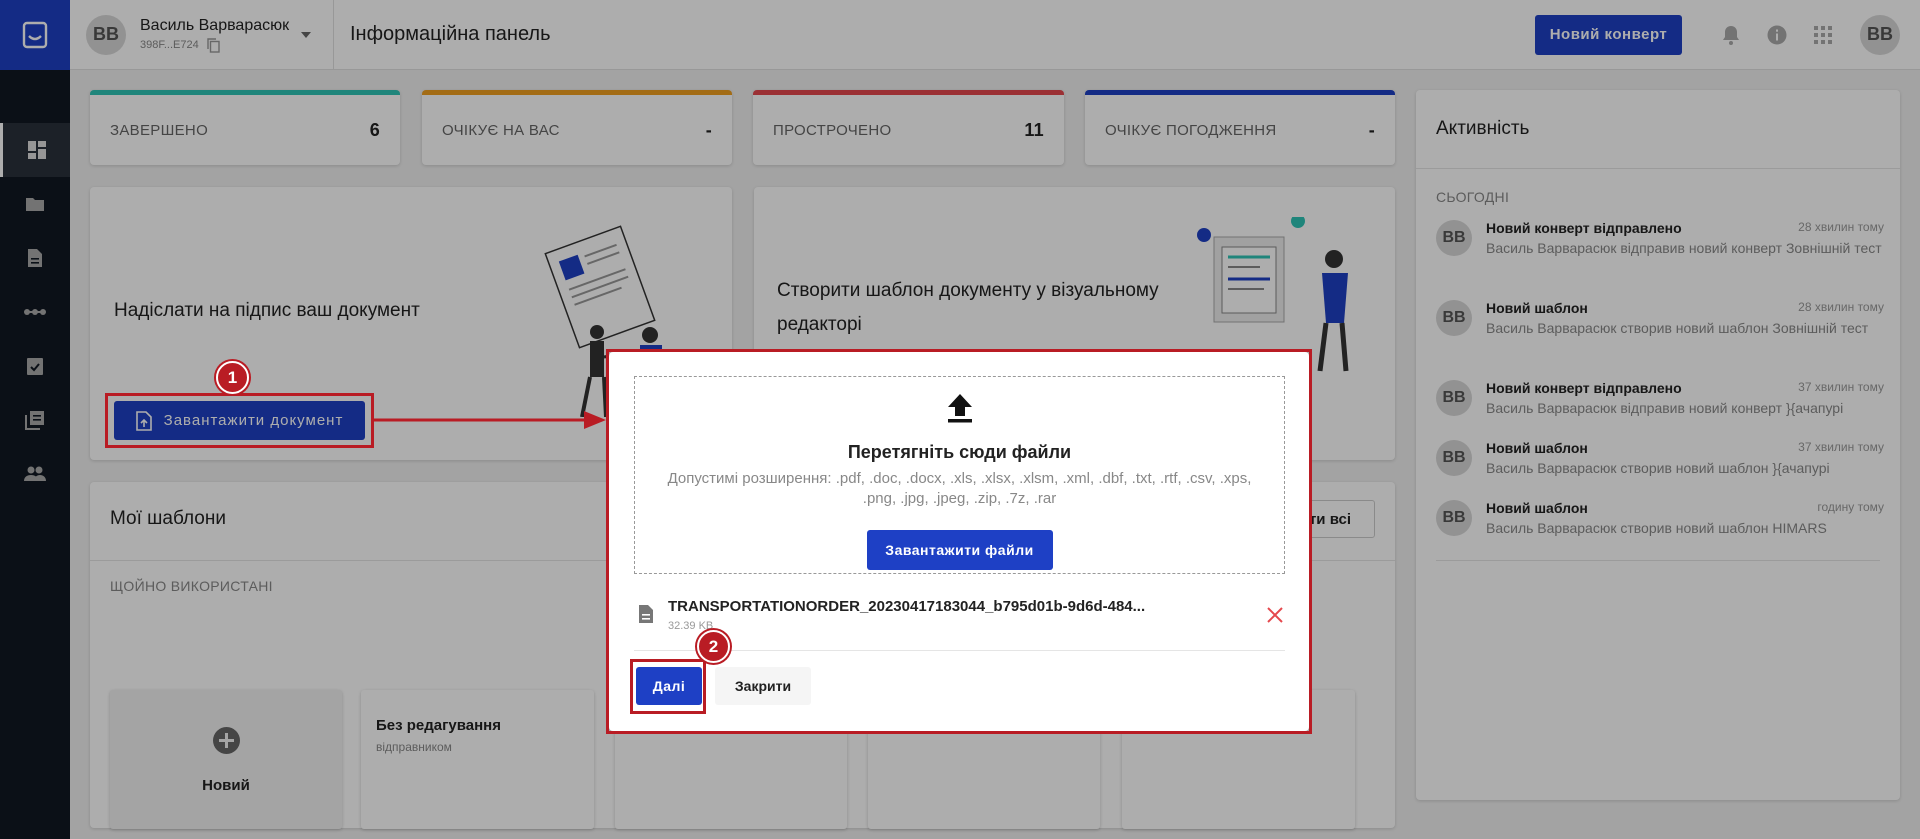 This screenshot has width=1920, height=839. I want to click on annotation-frame-next, so click(668, 686).